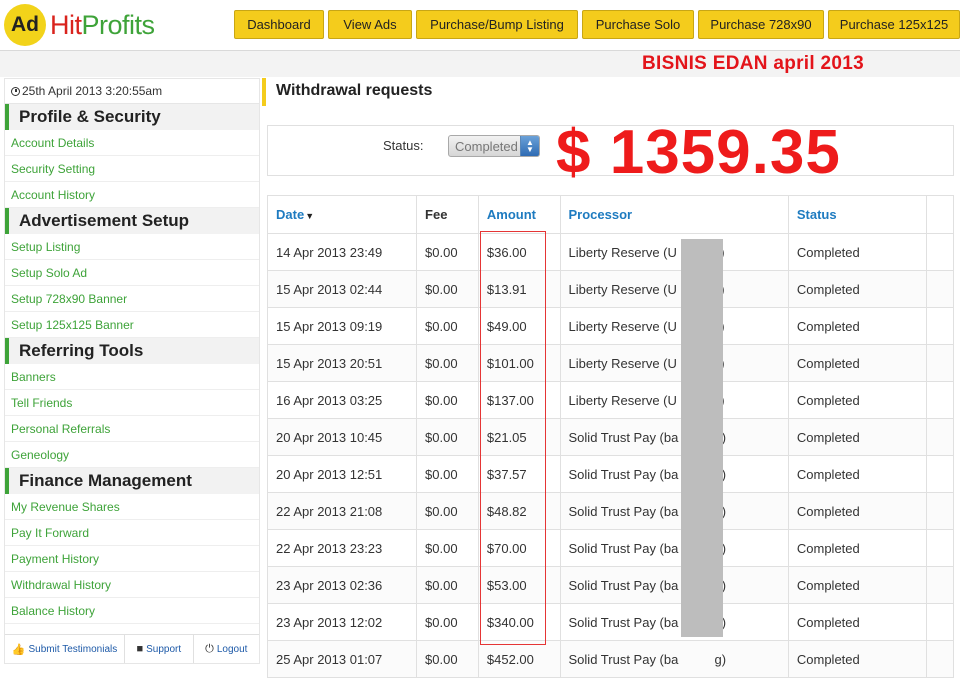 The image size is (960, 678). What do you see at coordinates (132, 559) in the screenshot?
I see `sidebar-link-payment-history: Payment History` at bounding box center [132, 559].